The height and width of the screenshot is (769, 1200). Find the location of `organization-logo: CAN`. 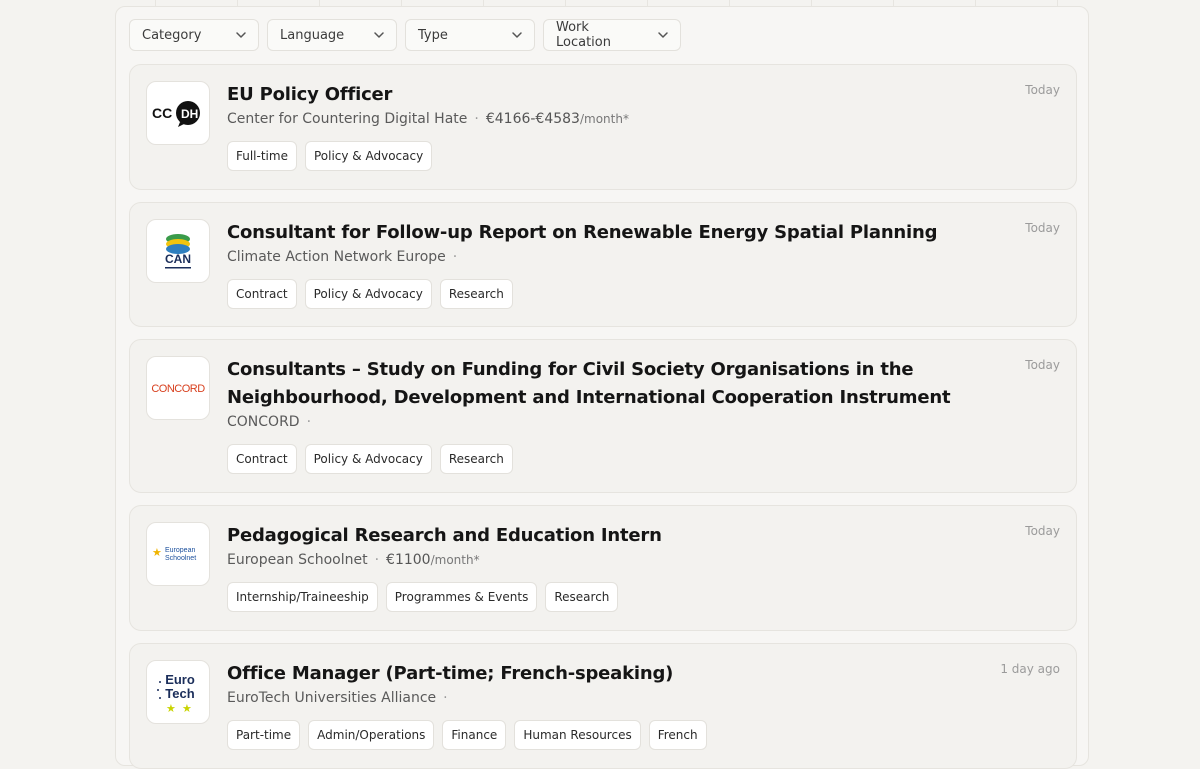

organization-logo: CAN is located at coordinates (178, 251).